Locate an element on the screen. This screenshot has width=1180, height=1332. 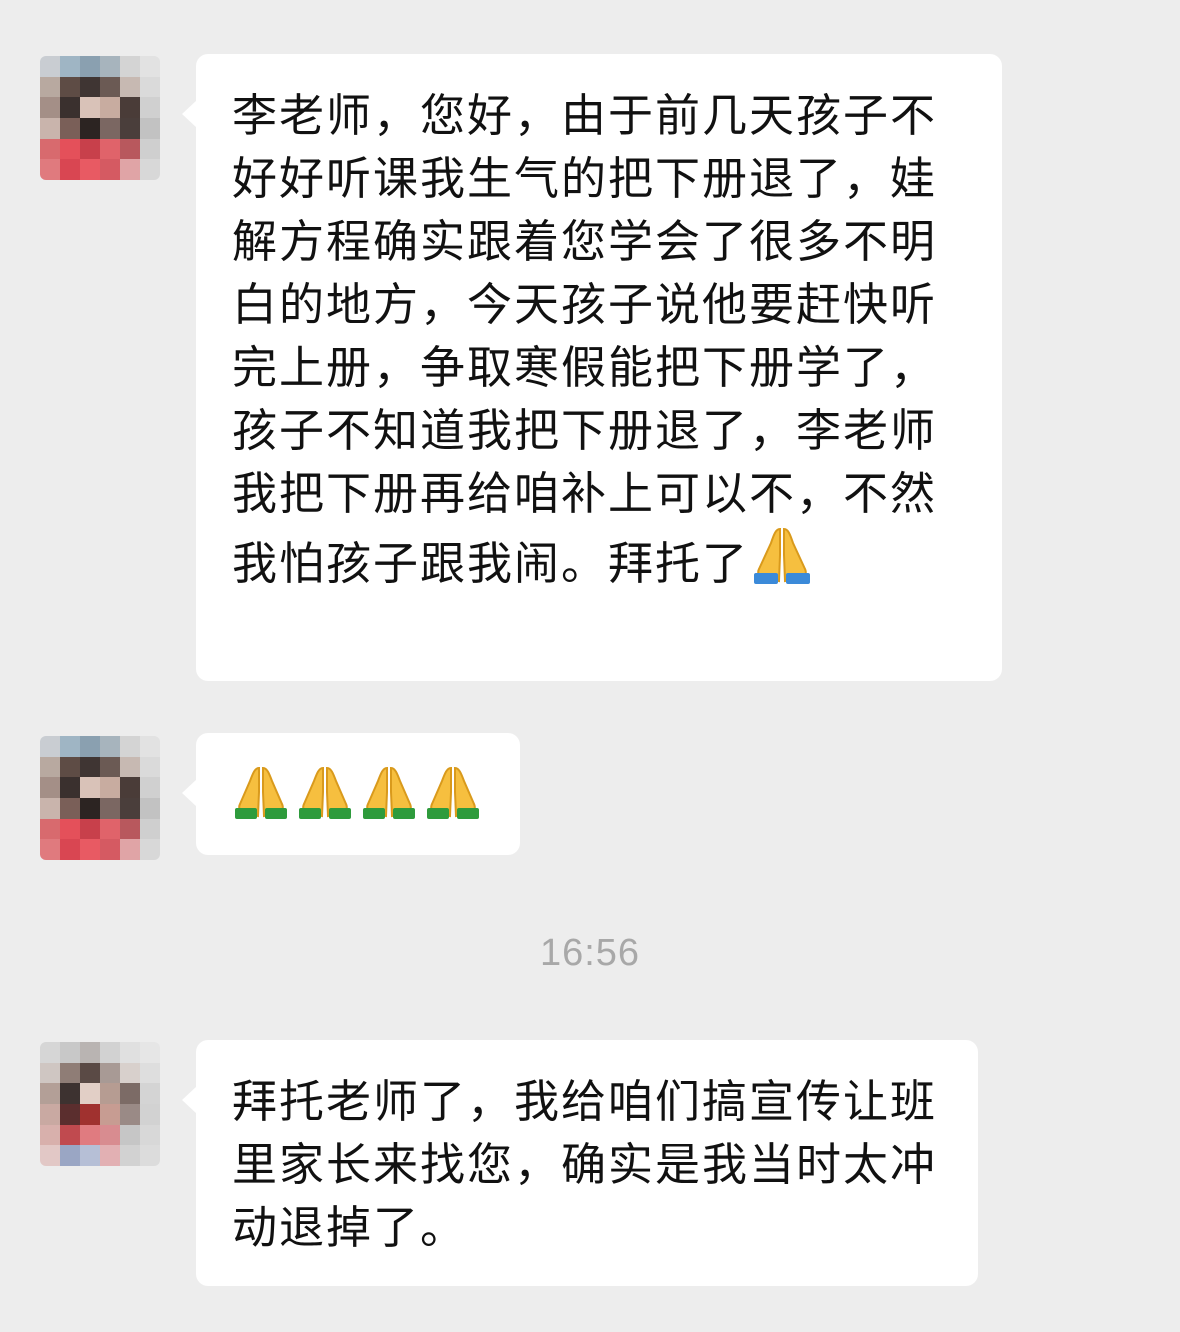
message-bubble is located at coordinates (351, 794).